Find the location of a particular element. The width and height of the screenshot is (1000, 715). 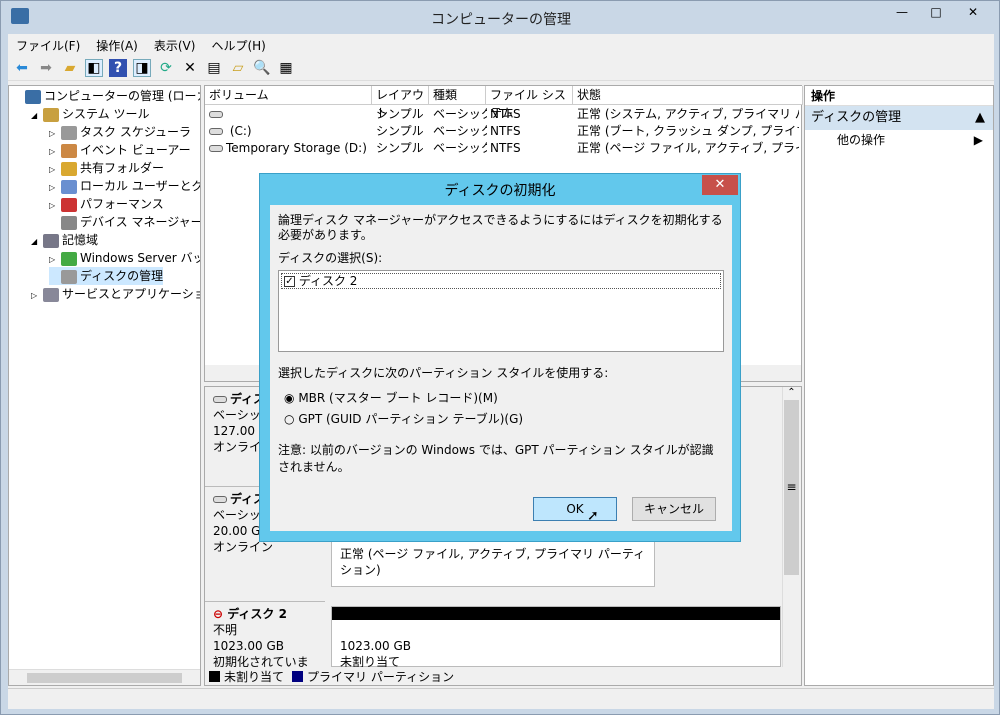

disk-2-checkbox: ✓ is located at coordinates (289, 281).